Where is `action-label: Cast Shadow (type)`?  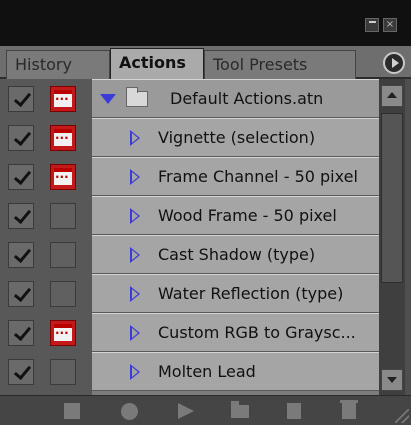 action-label: Cast Shadow (type) is located at coordinates (237, 254).